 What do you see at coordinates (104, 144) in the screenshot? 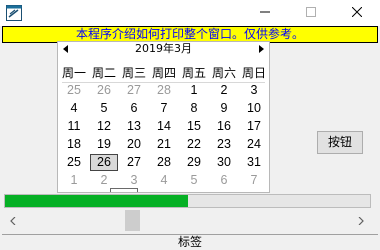
I see `calendar-day: 19` at bounding box center [104, 144].